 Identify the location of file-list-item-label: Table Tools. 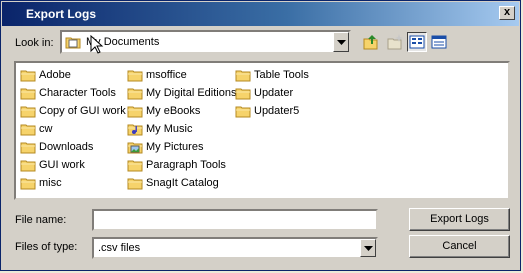
(281, 75).